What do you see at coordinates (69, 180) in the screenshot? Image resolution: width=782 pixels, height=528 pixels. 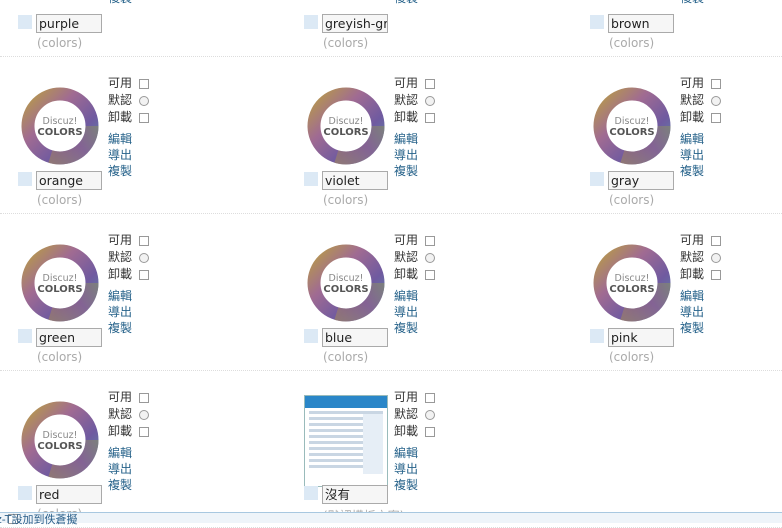 I see `style-name-input: orange` at bounding box center [69, 180].